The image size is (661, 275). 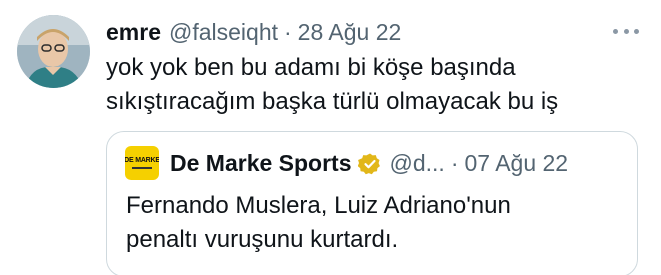 I want to click on author-handle: @falseiqht, so click(x=223, y=32).